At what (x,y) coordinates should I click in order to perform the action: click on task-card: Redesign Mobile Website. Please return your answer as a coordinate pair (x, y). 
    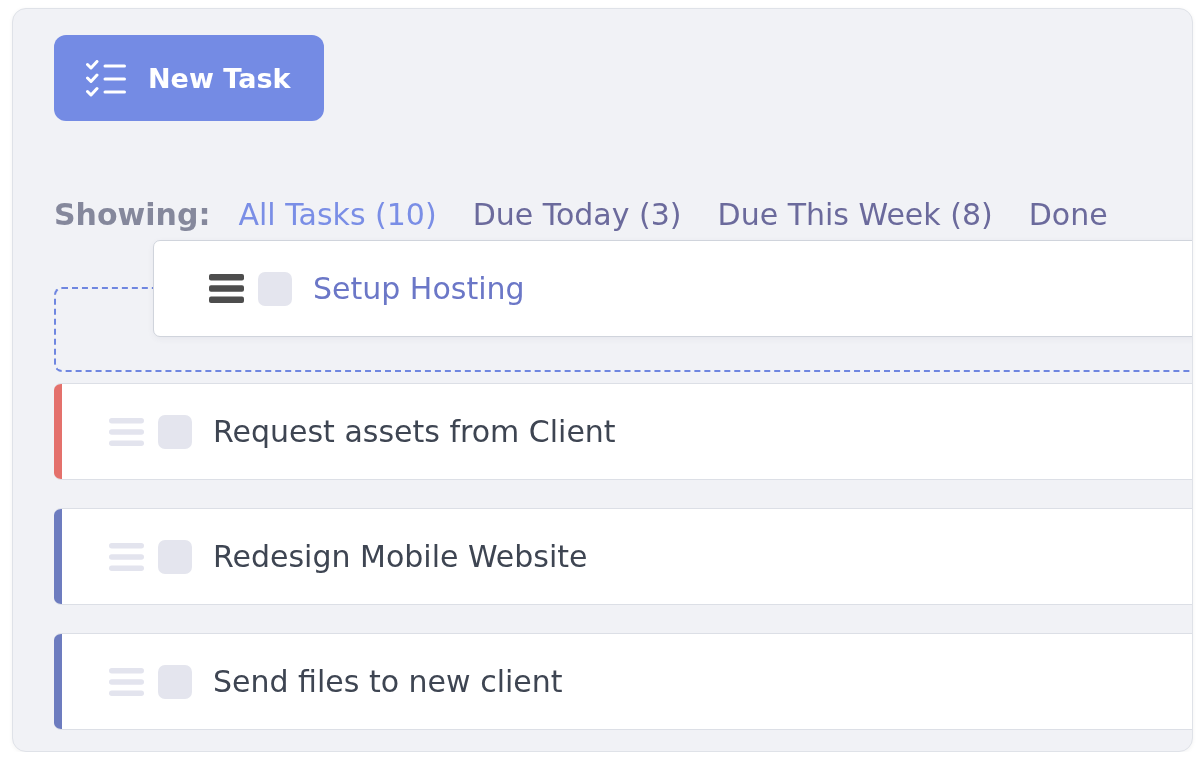
    Looking at the image, I should click on (623, 556).